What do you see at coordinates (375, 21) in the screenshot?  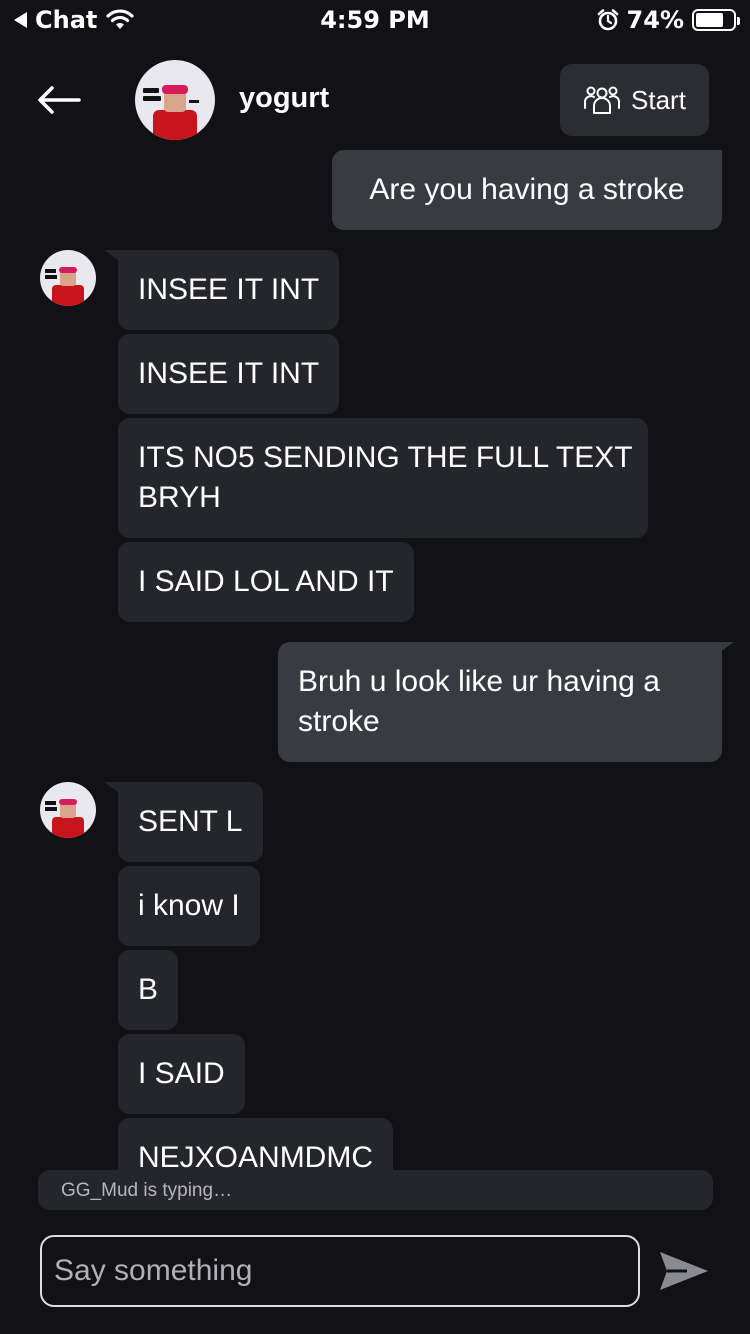 I see `status-bar: Chat 4:59 PM 74%` at bounding box center [375, 21].